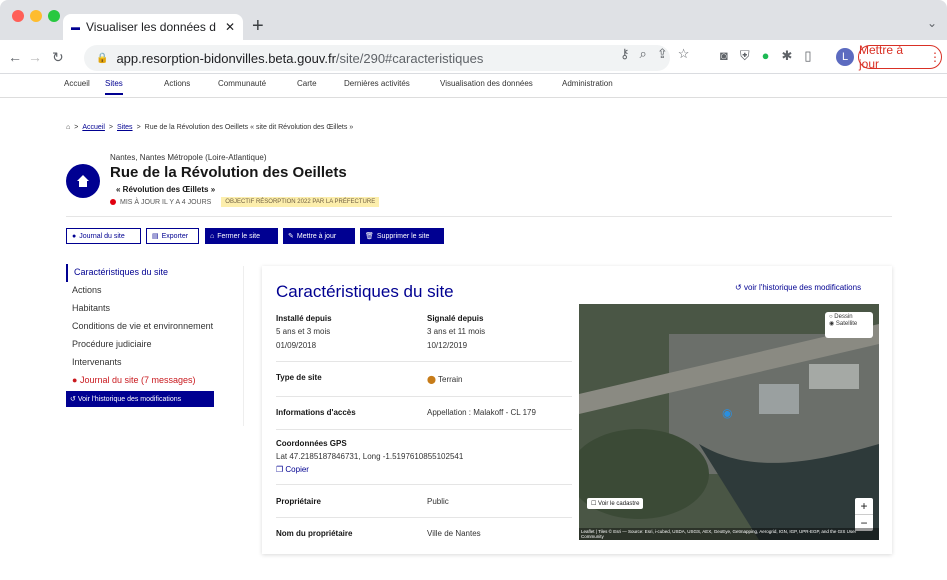  Describe the element at coordinates (684, 54) in the screenshot. I see `bookmark-star-icon: ☆` at that location.